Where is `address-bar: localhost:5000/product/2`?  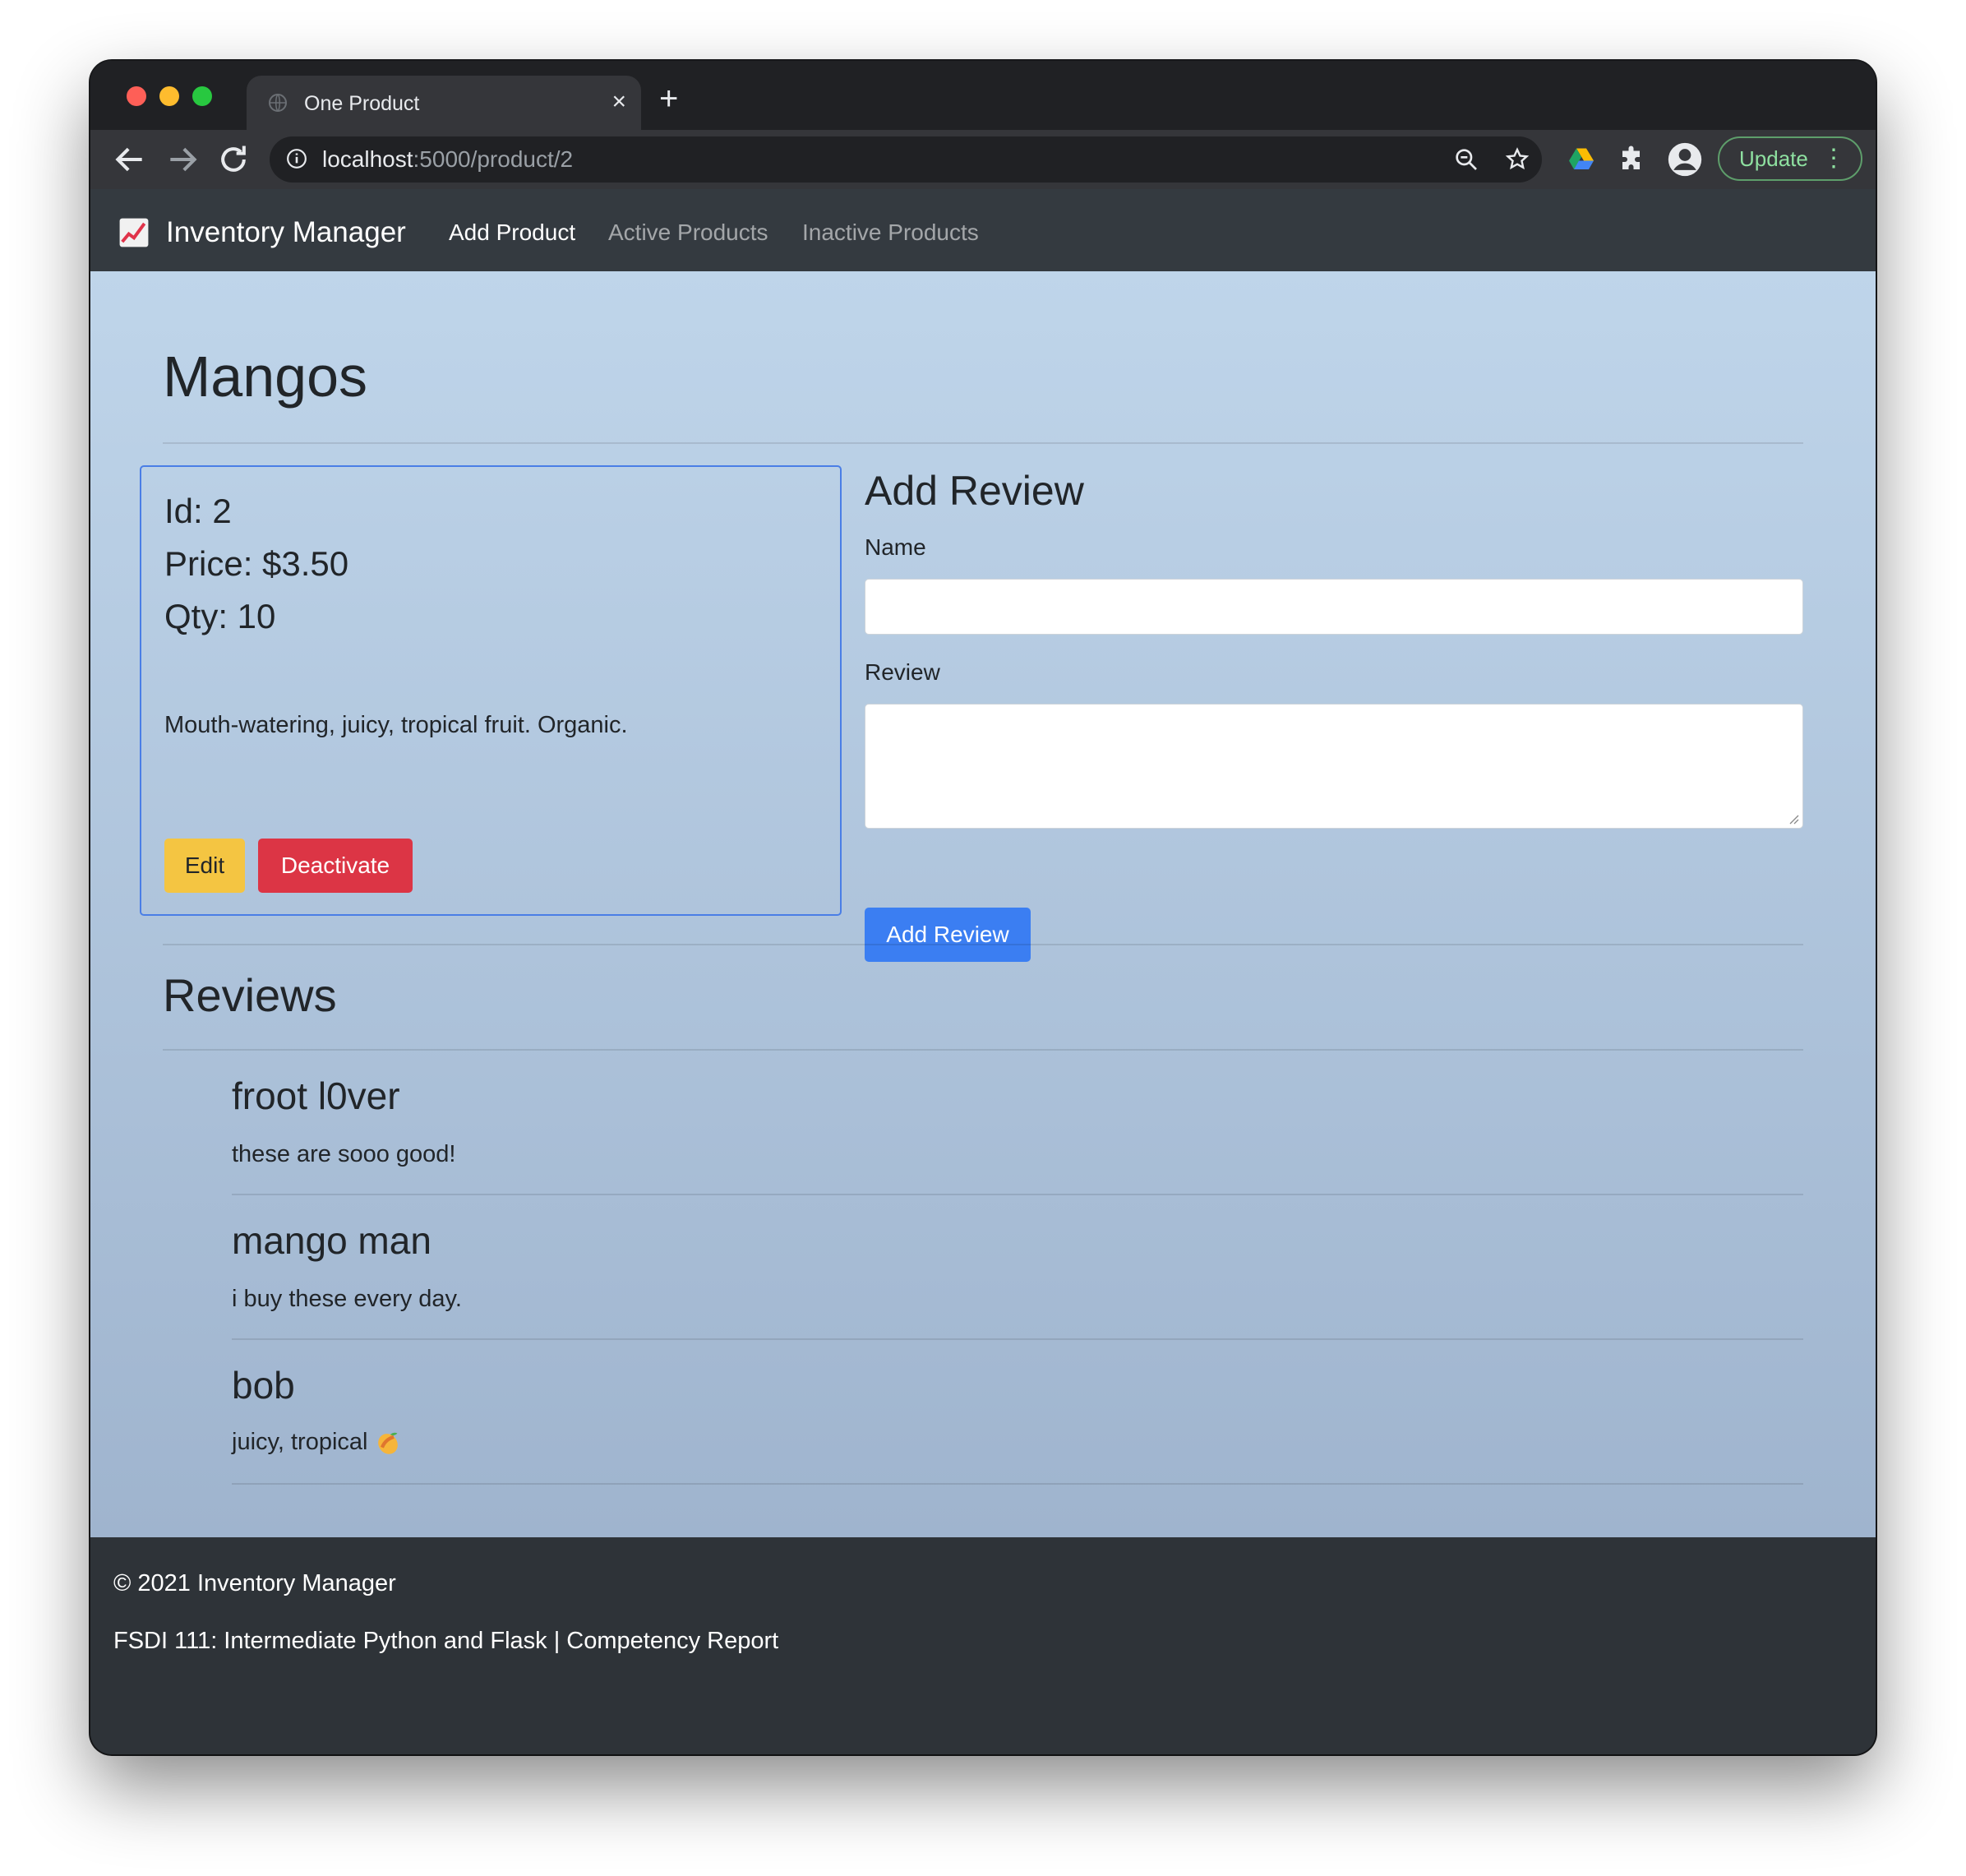
address-bar: localhost:5000/product/2 is located at coordinates (906, 160).